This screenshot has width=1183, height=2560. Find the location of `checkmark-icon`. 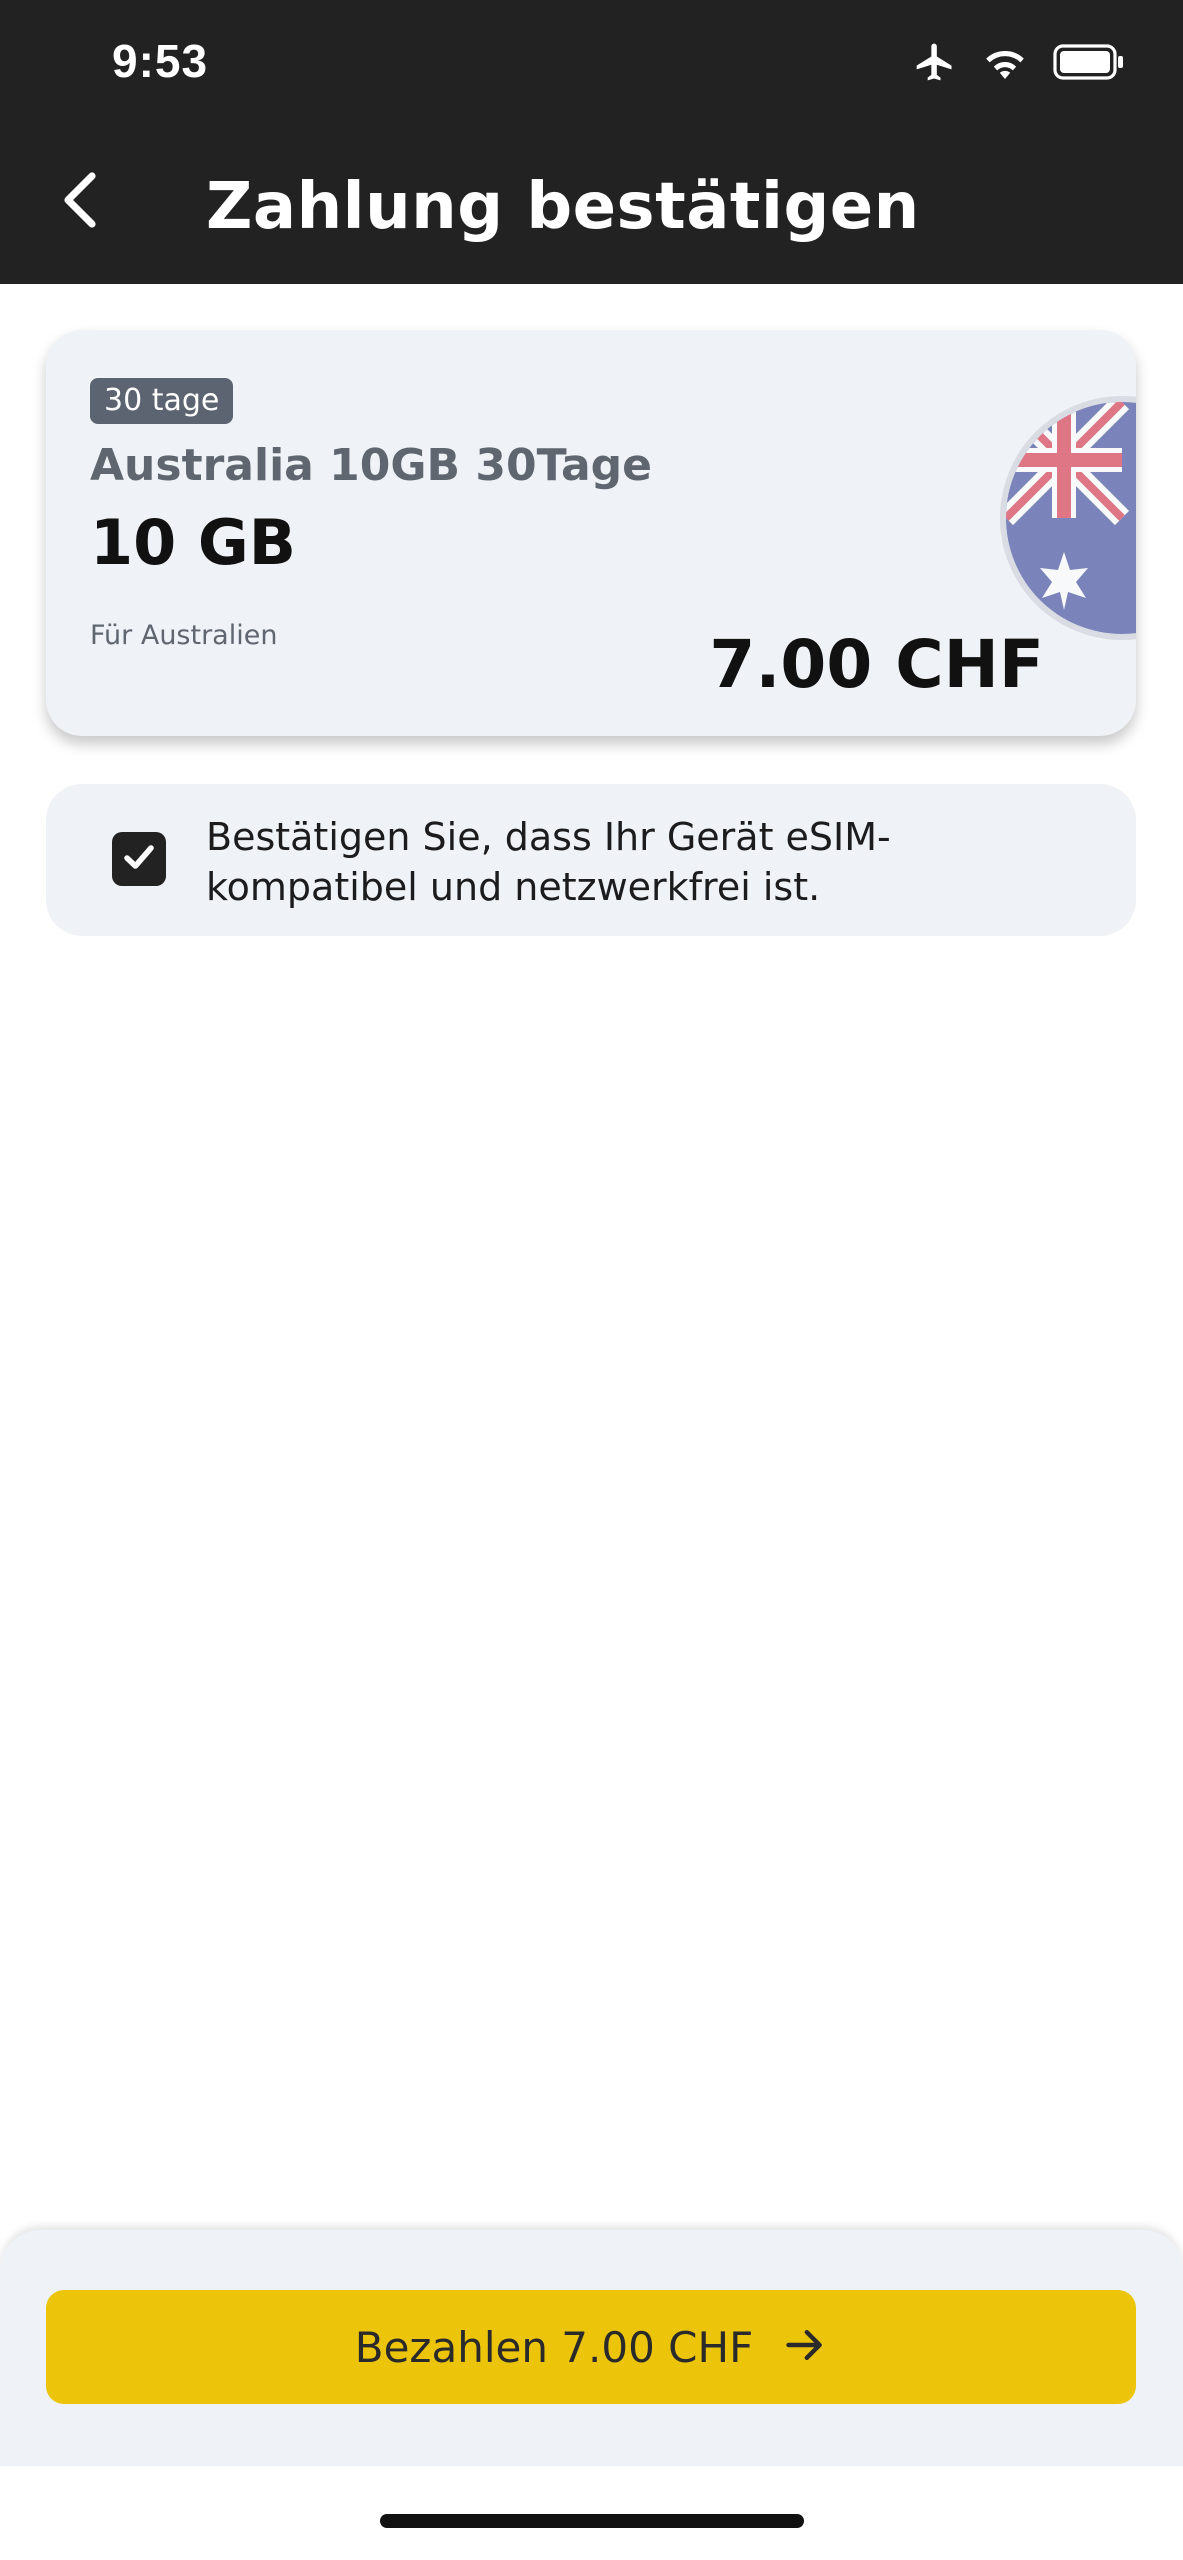

checkmark-icon is located at coordinates (139, 859).